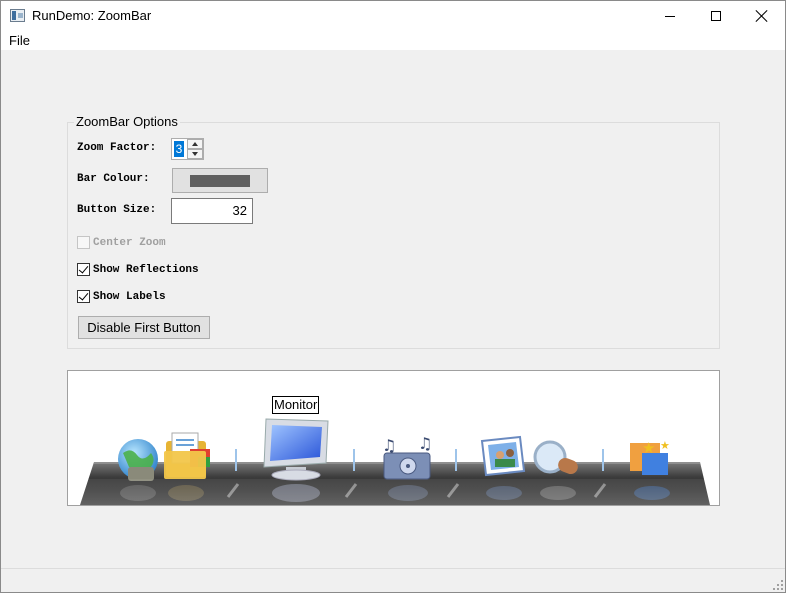  I want to click on minimize-button, so click(670, 16).